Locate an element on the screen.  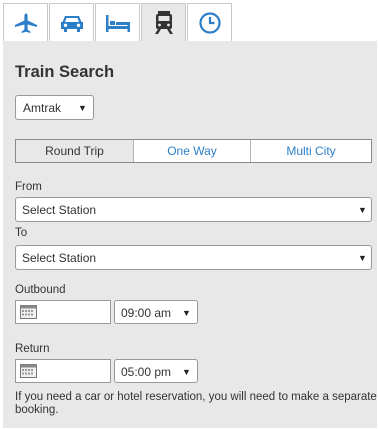
airplane-icon is located at coordinates (26, 23).